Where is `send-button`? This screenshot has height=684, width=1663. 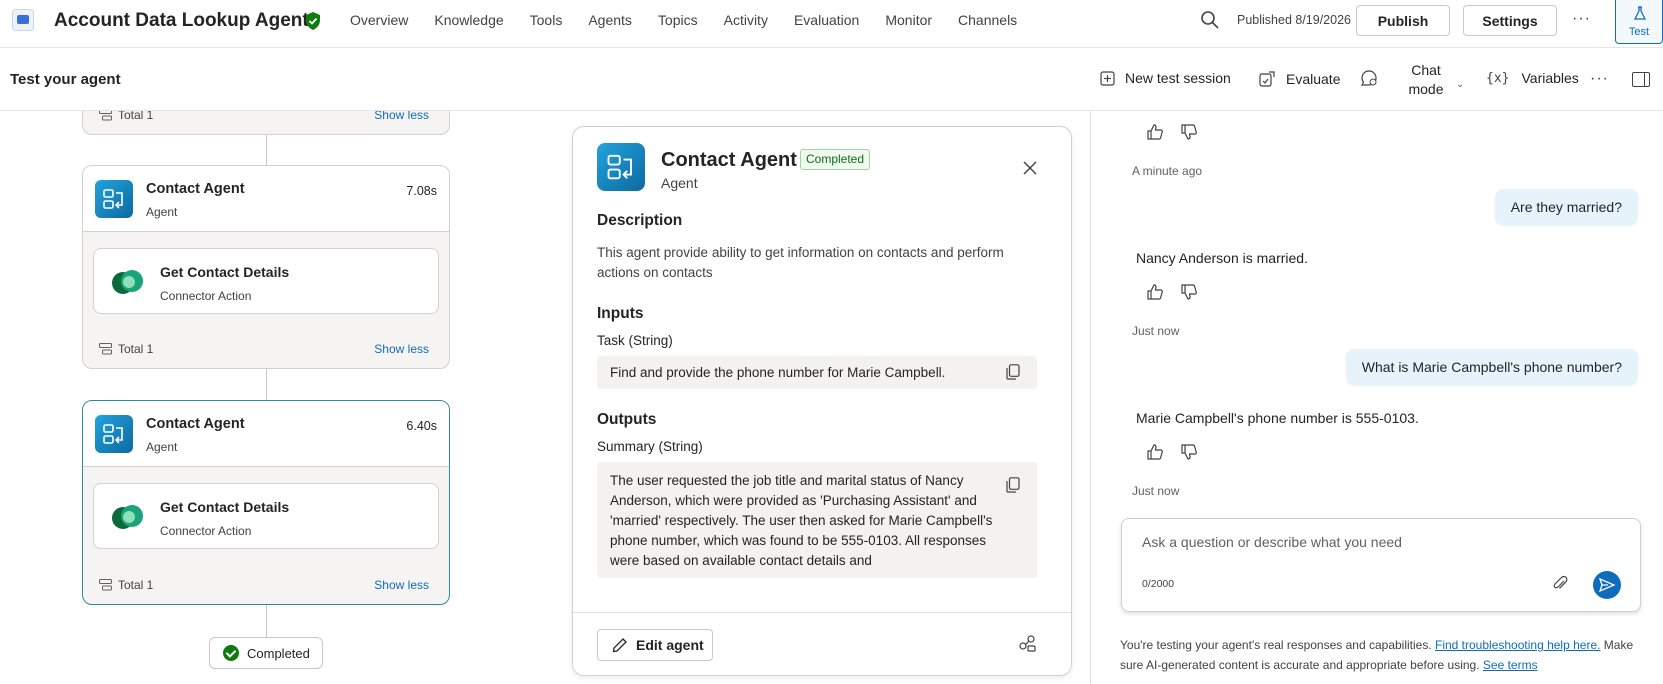
send-button is located at coordinates (1607, 585).